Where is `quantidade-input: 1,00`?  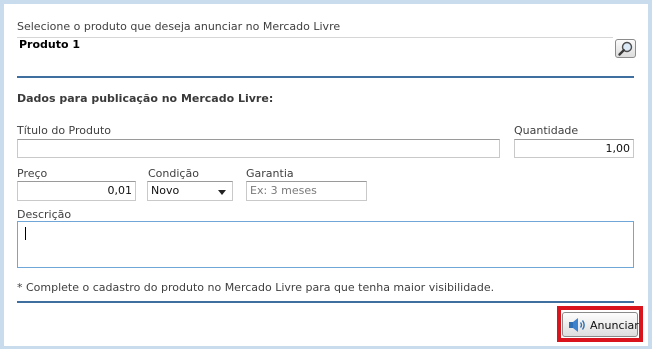 quantidade-input: 1,00 is located at coordinates (574, 148).